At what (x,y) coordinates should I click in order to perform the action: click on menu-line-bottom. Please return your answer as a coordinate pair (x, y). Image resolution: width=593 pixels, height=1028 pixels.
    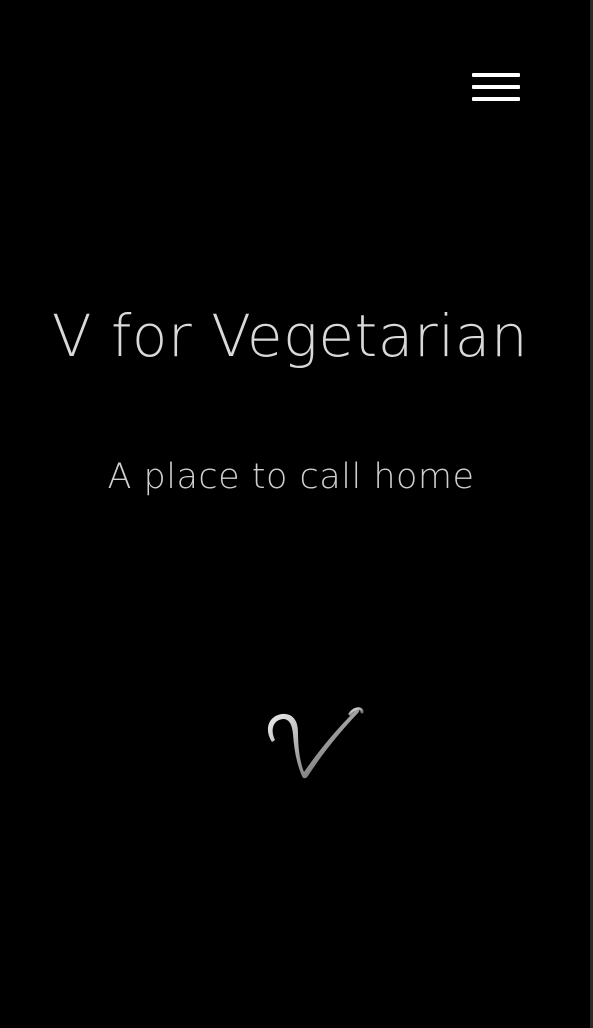
    Looking at the image, I should click on (496, 99).